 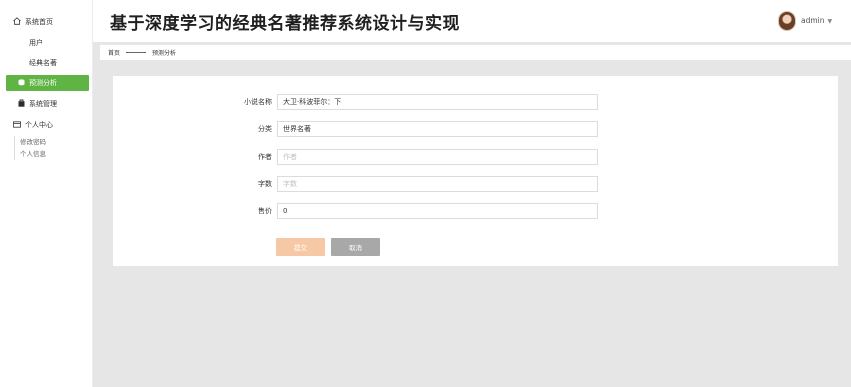 I want to click on price-input, so click(x=437, y=211).